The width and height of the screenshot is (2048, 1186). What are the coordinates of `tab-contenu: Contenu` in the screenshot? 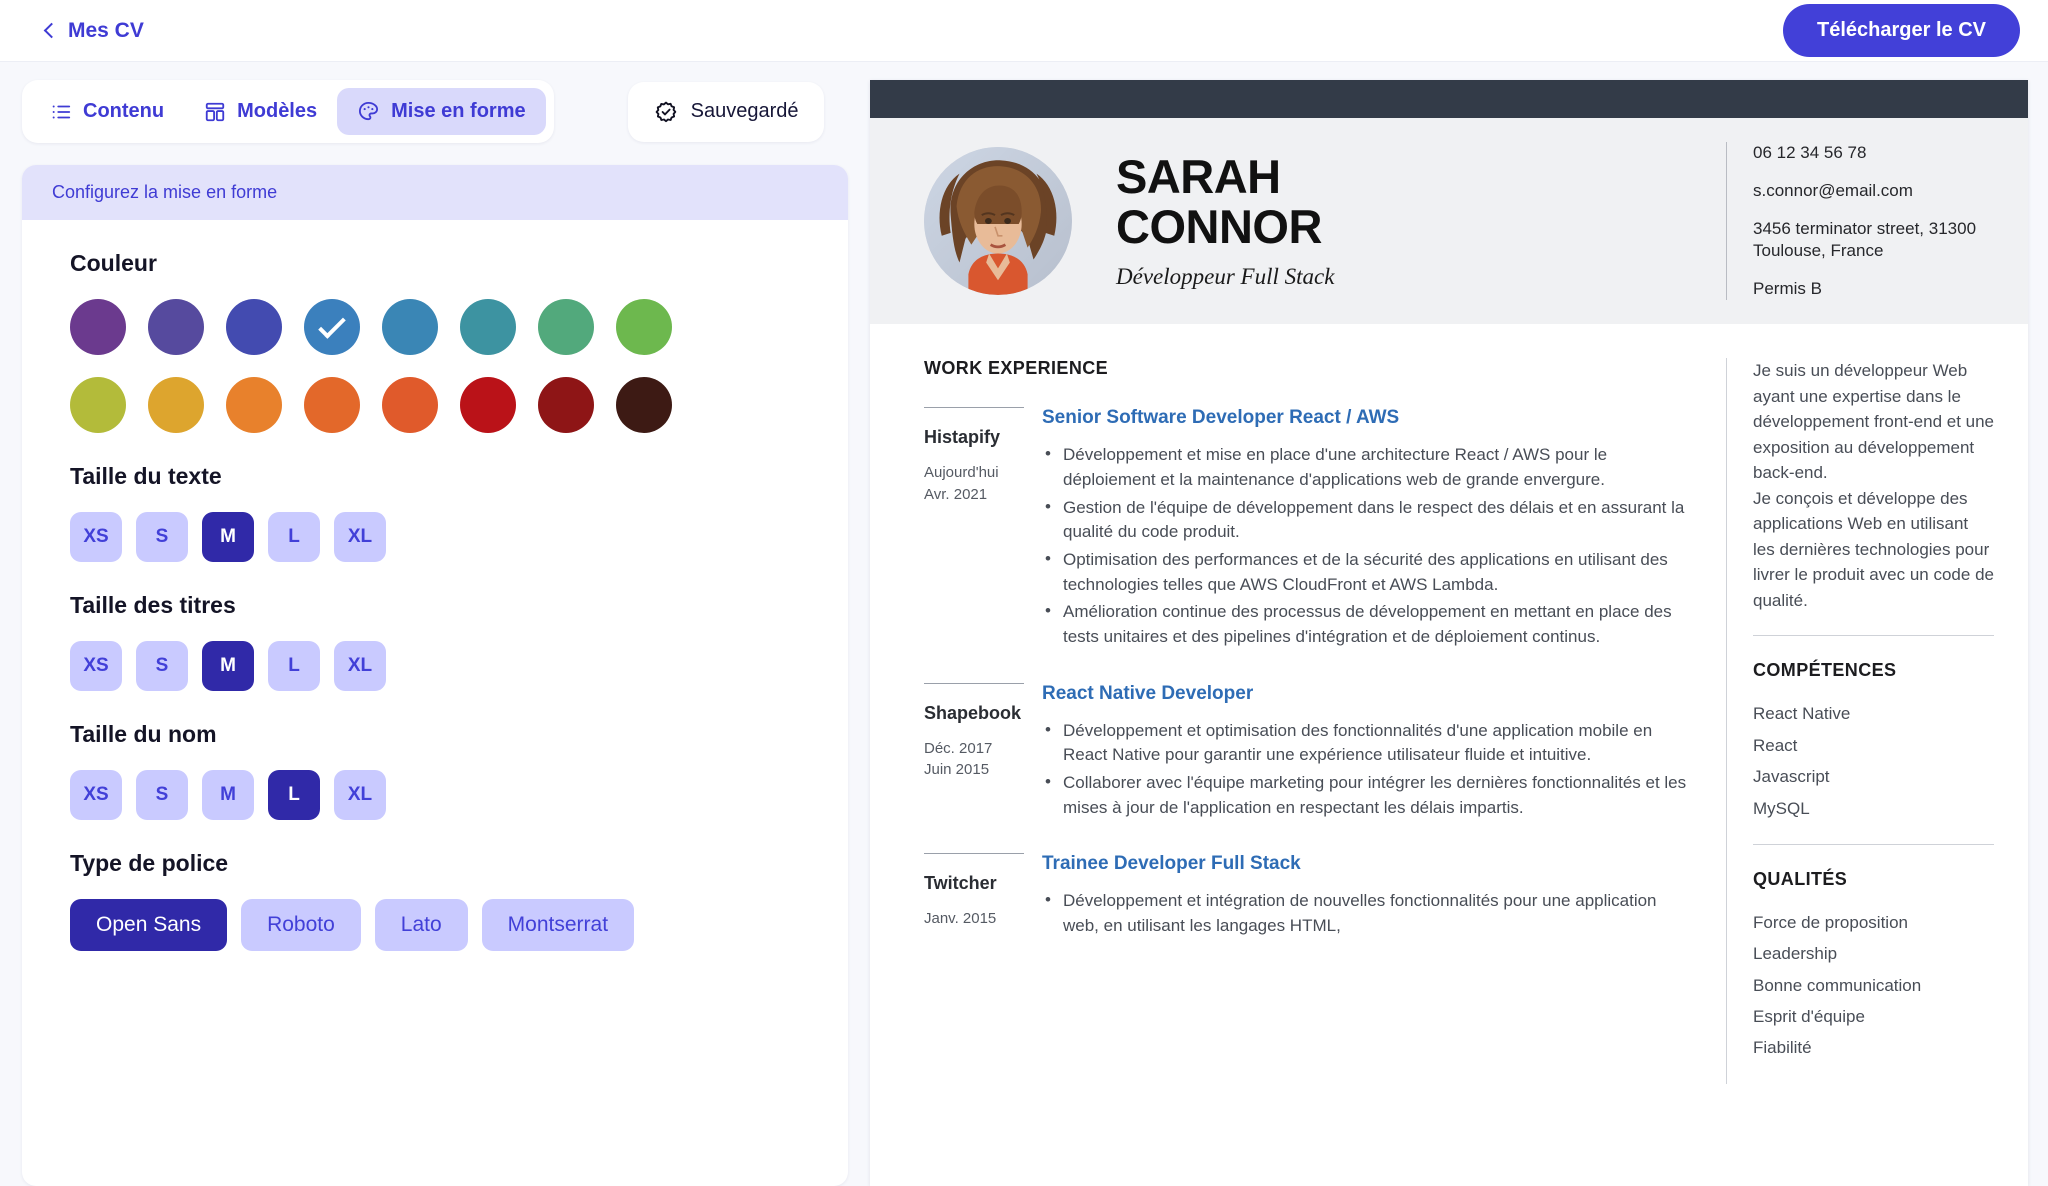 It's located at (107, 111).